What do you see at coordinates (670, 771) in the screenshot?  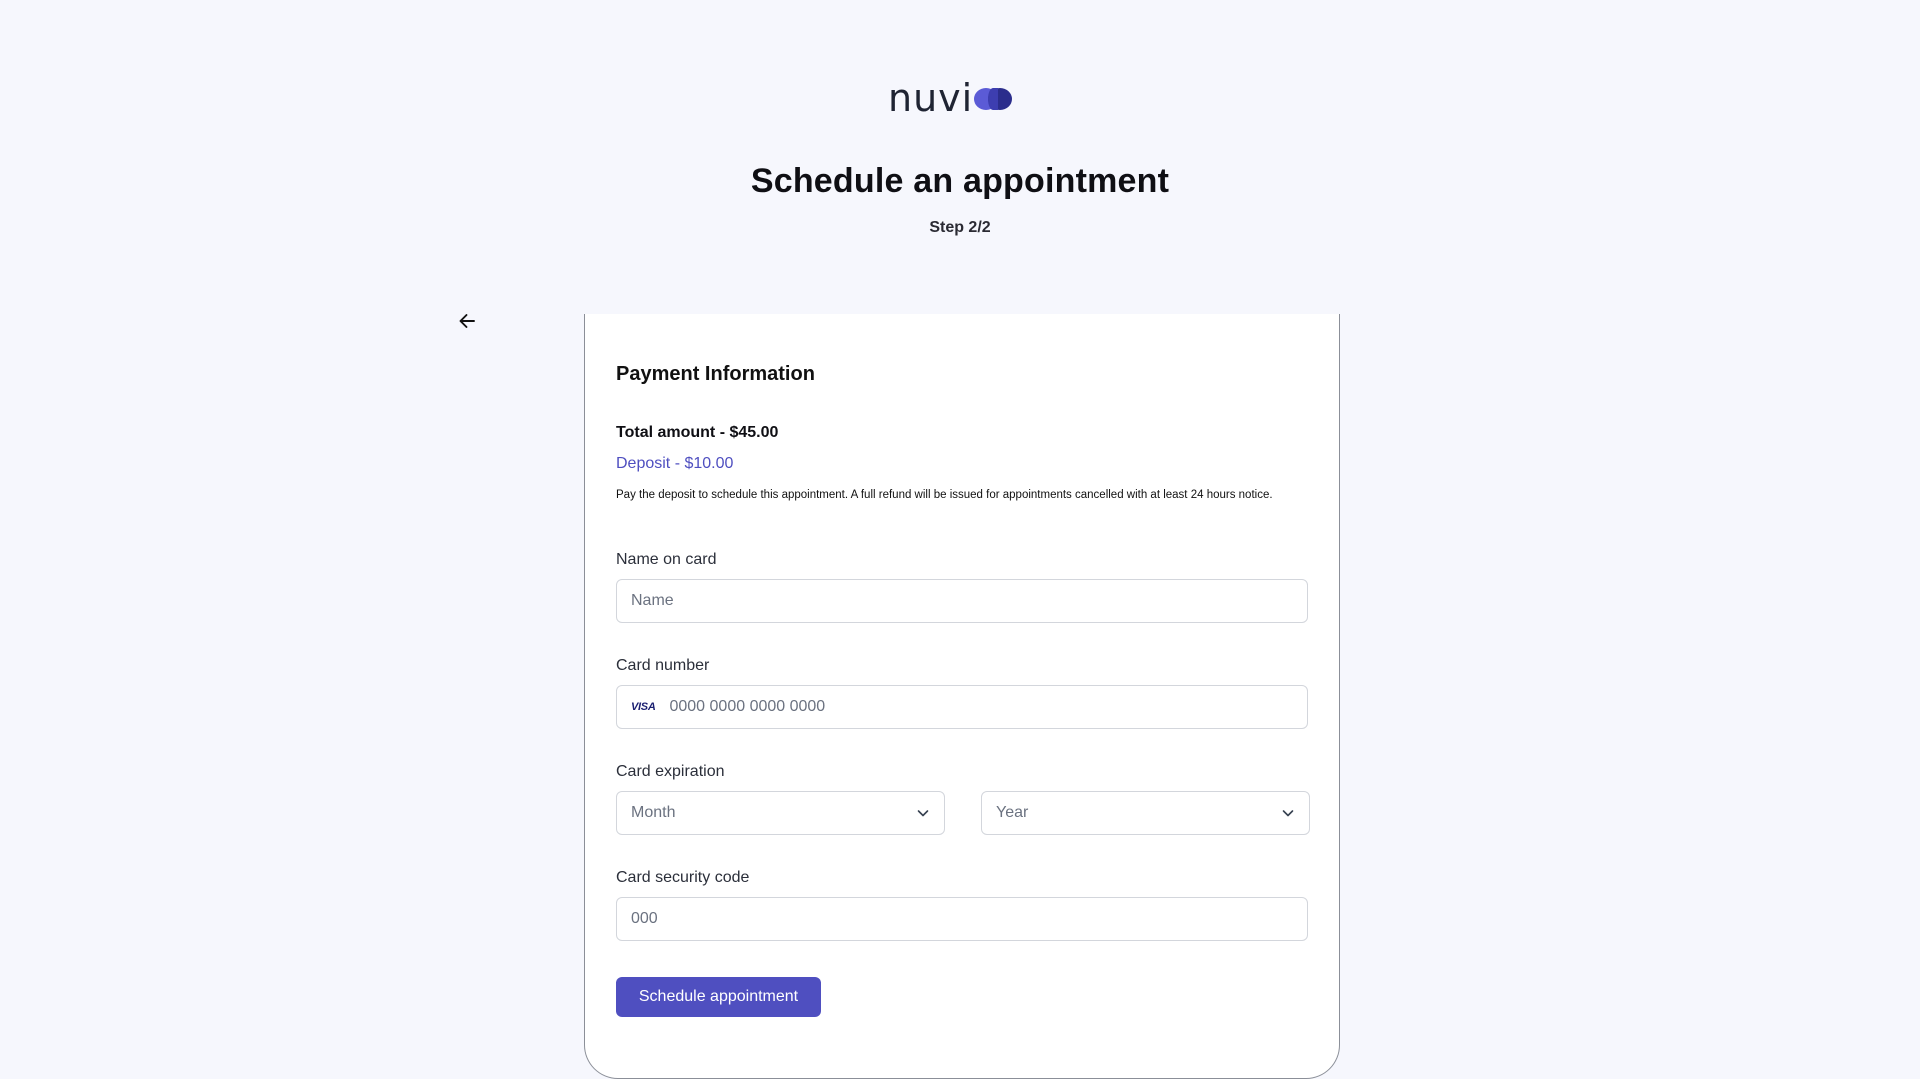 I see `card-expiration-label: Card expiration` at bounding box center [670, 771].